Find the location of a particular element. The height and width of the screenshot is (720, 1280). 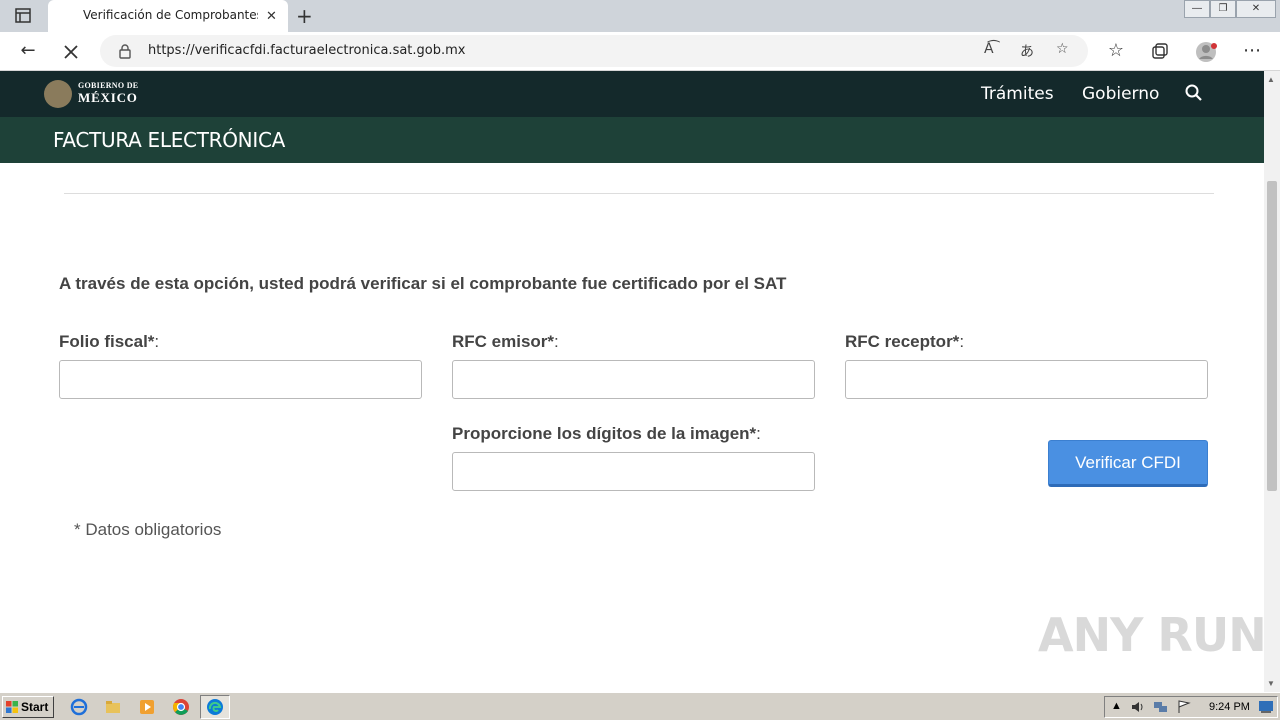

section-title: FACTURA ELECTRÓNICA is located at coordinates (169, 140).